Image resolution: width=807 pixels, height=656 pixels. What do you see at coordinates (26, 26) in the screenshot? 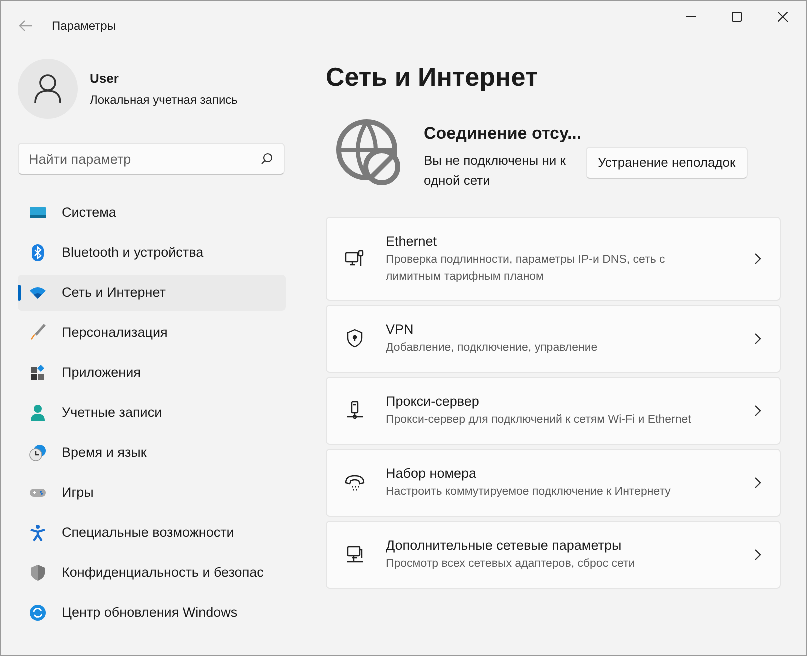
I see `back-icon` at bounding box center [26, 26].